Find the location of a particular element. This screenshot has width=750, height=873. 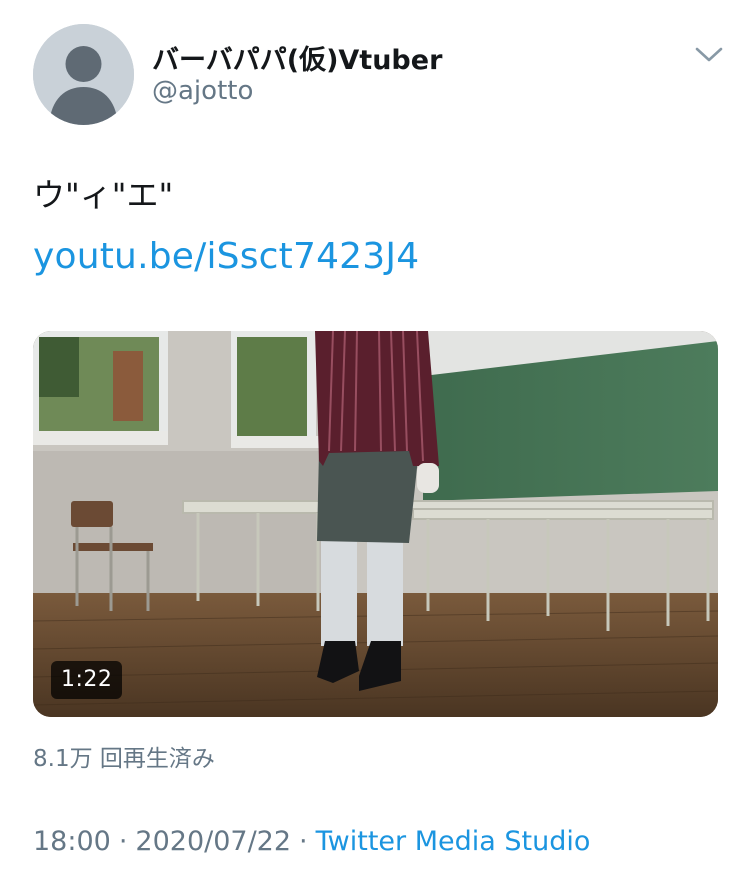

default-avatar-icon is located at coordinates (83, 74).